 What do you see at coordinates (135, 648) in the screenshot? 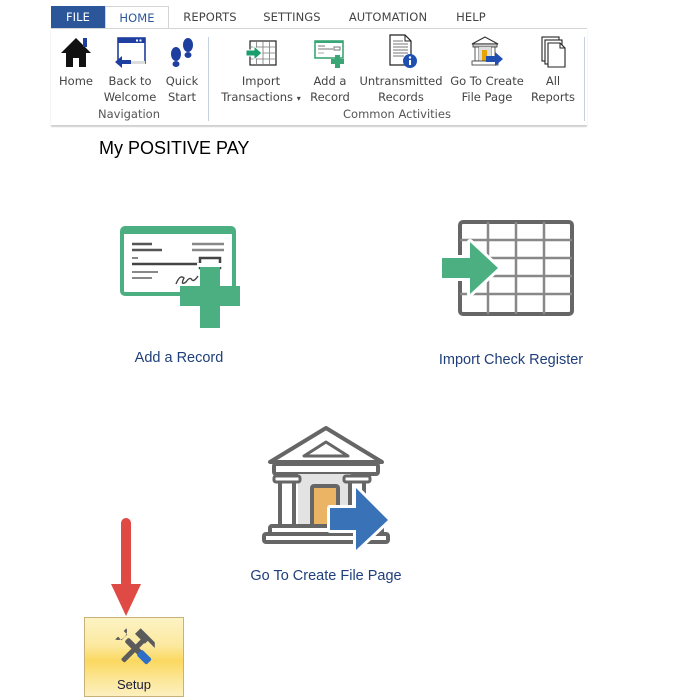
I see `tools-icon` at bounding box center [135, 648].